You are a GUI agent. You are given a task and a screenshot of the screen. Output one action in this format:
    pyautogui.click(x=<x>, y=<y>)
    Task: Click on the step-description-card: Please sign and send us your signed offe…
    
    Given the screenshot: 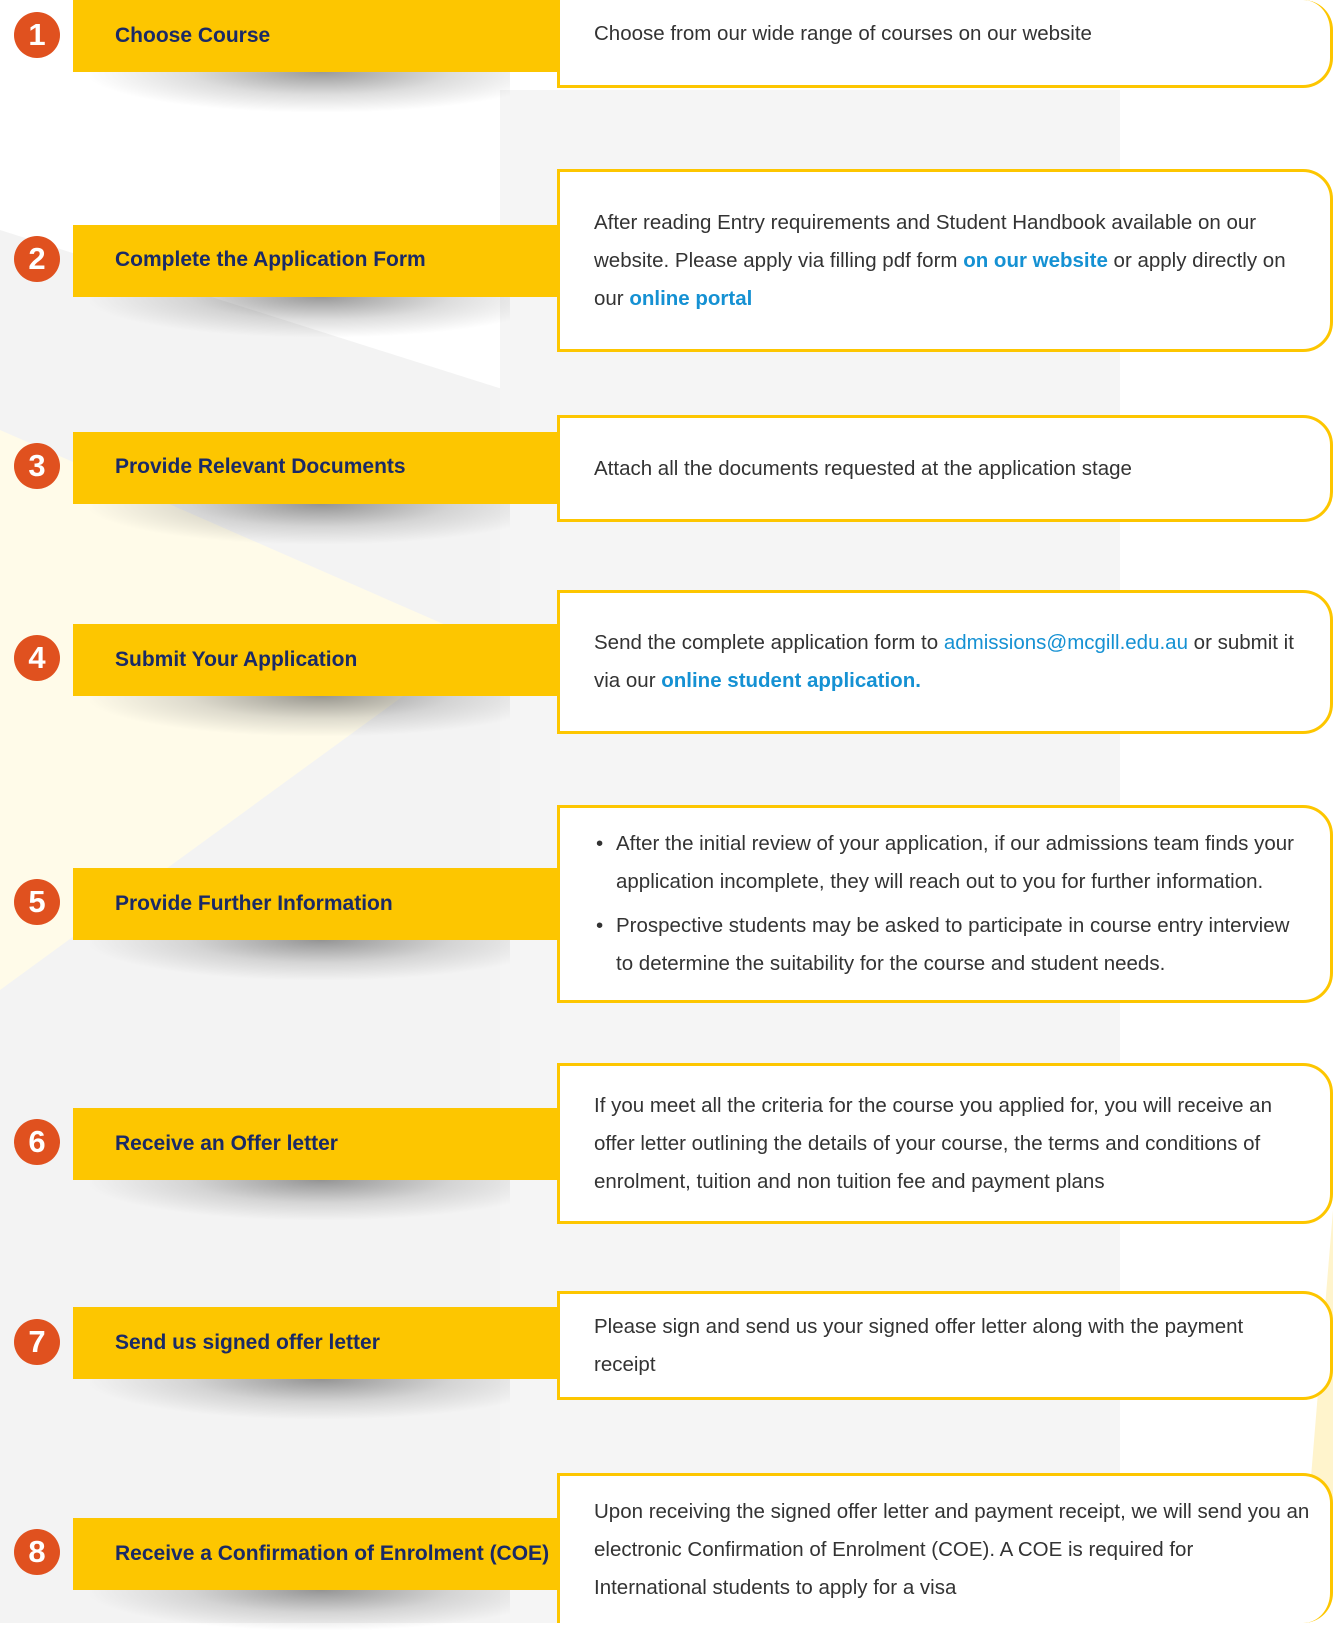 What is the action you would take?
    pyautogui.click(x=945, y=1345)
    